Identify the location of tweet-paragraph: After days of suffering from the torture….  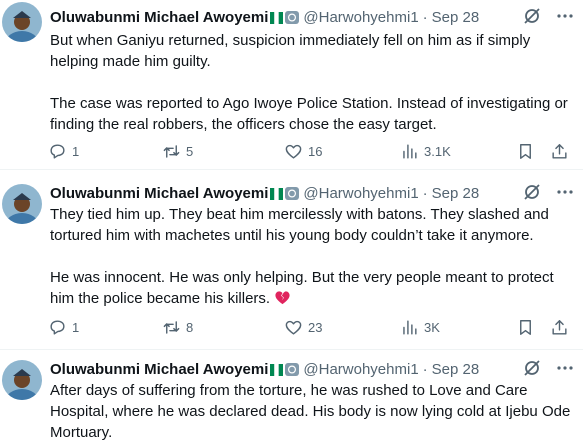
(310, 411).